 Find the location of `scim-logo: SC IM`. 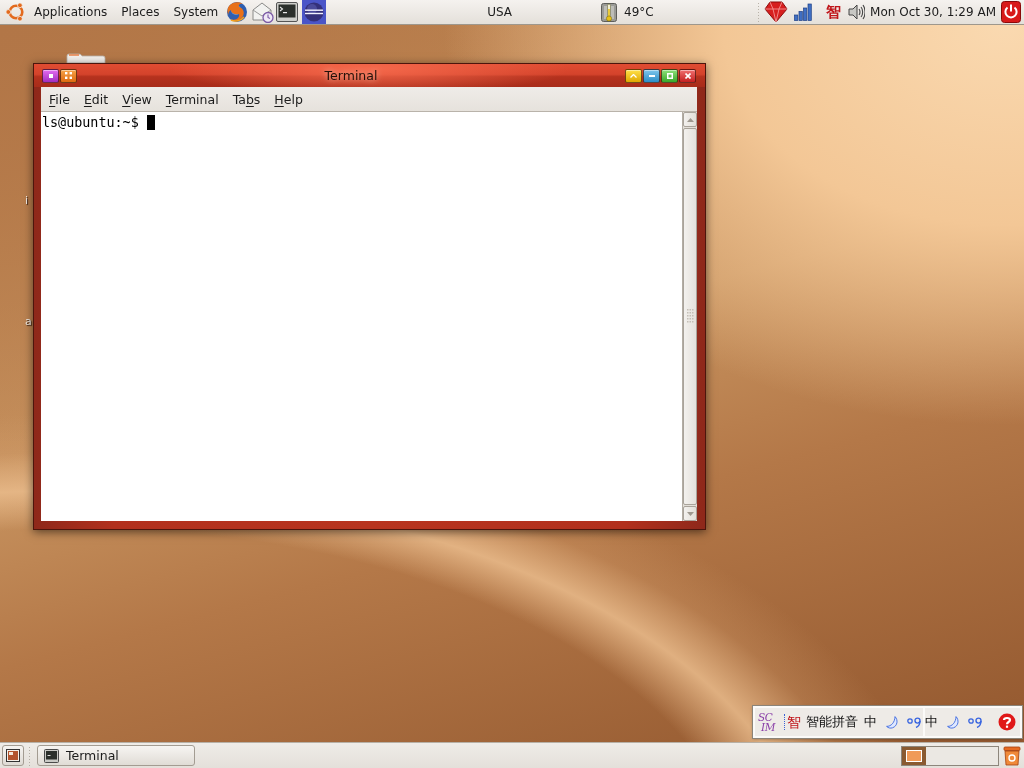

scim-logo: SC IM is located at coordinates (769, 722).